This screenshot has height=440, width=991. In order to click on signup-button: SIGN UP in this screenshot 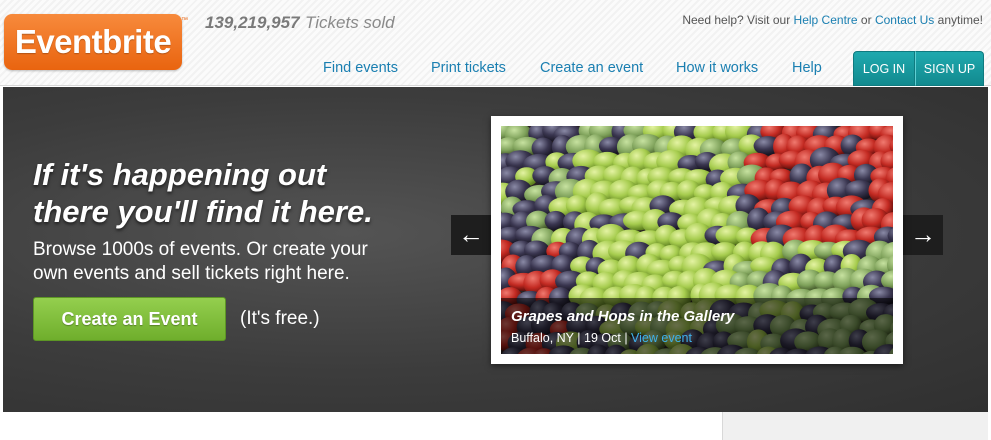, I will do `click(949, 68)`.